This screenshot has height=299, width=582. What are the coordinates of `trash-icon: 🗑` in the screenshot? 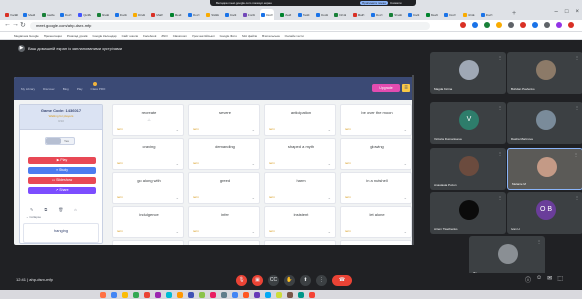 It's located at (60, 209).